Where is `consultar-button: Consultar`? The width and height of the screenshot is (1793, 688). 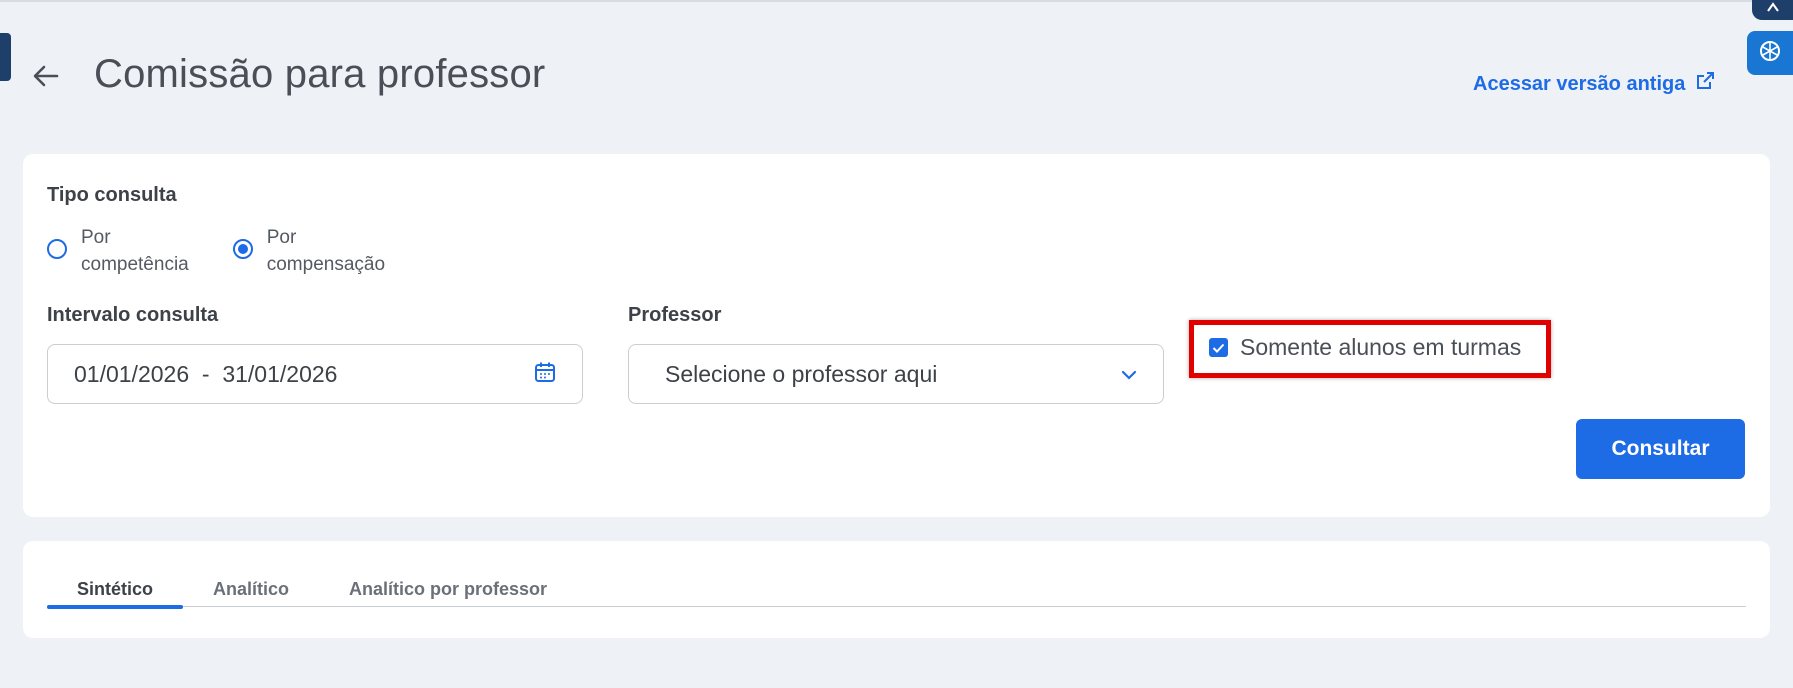 consultar-button: Consultar is located at coordinates (1660, 449).